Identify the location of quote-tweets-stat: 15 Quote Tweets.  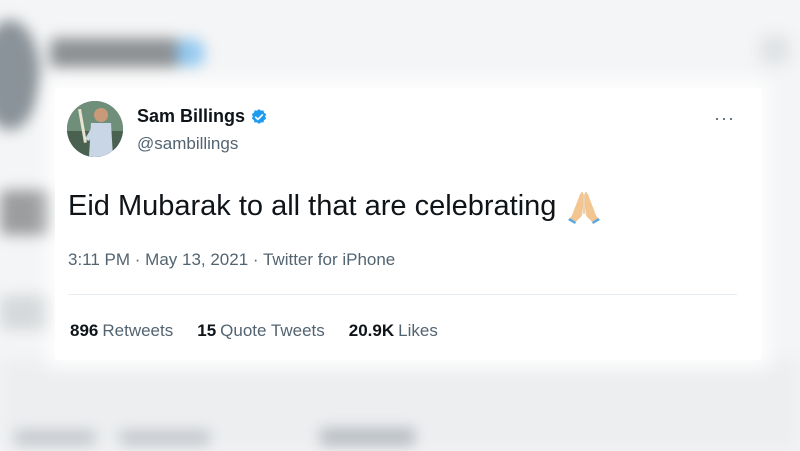
(261, 331).